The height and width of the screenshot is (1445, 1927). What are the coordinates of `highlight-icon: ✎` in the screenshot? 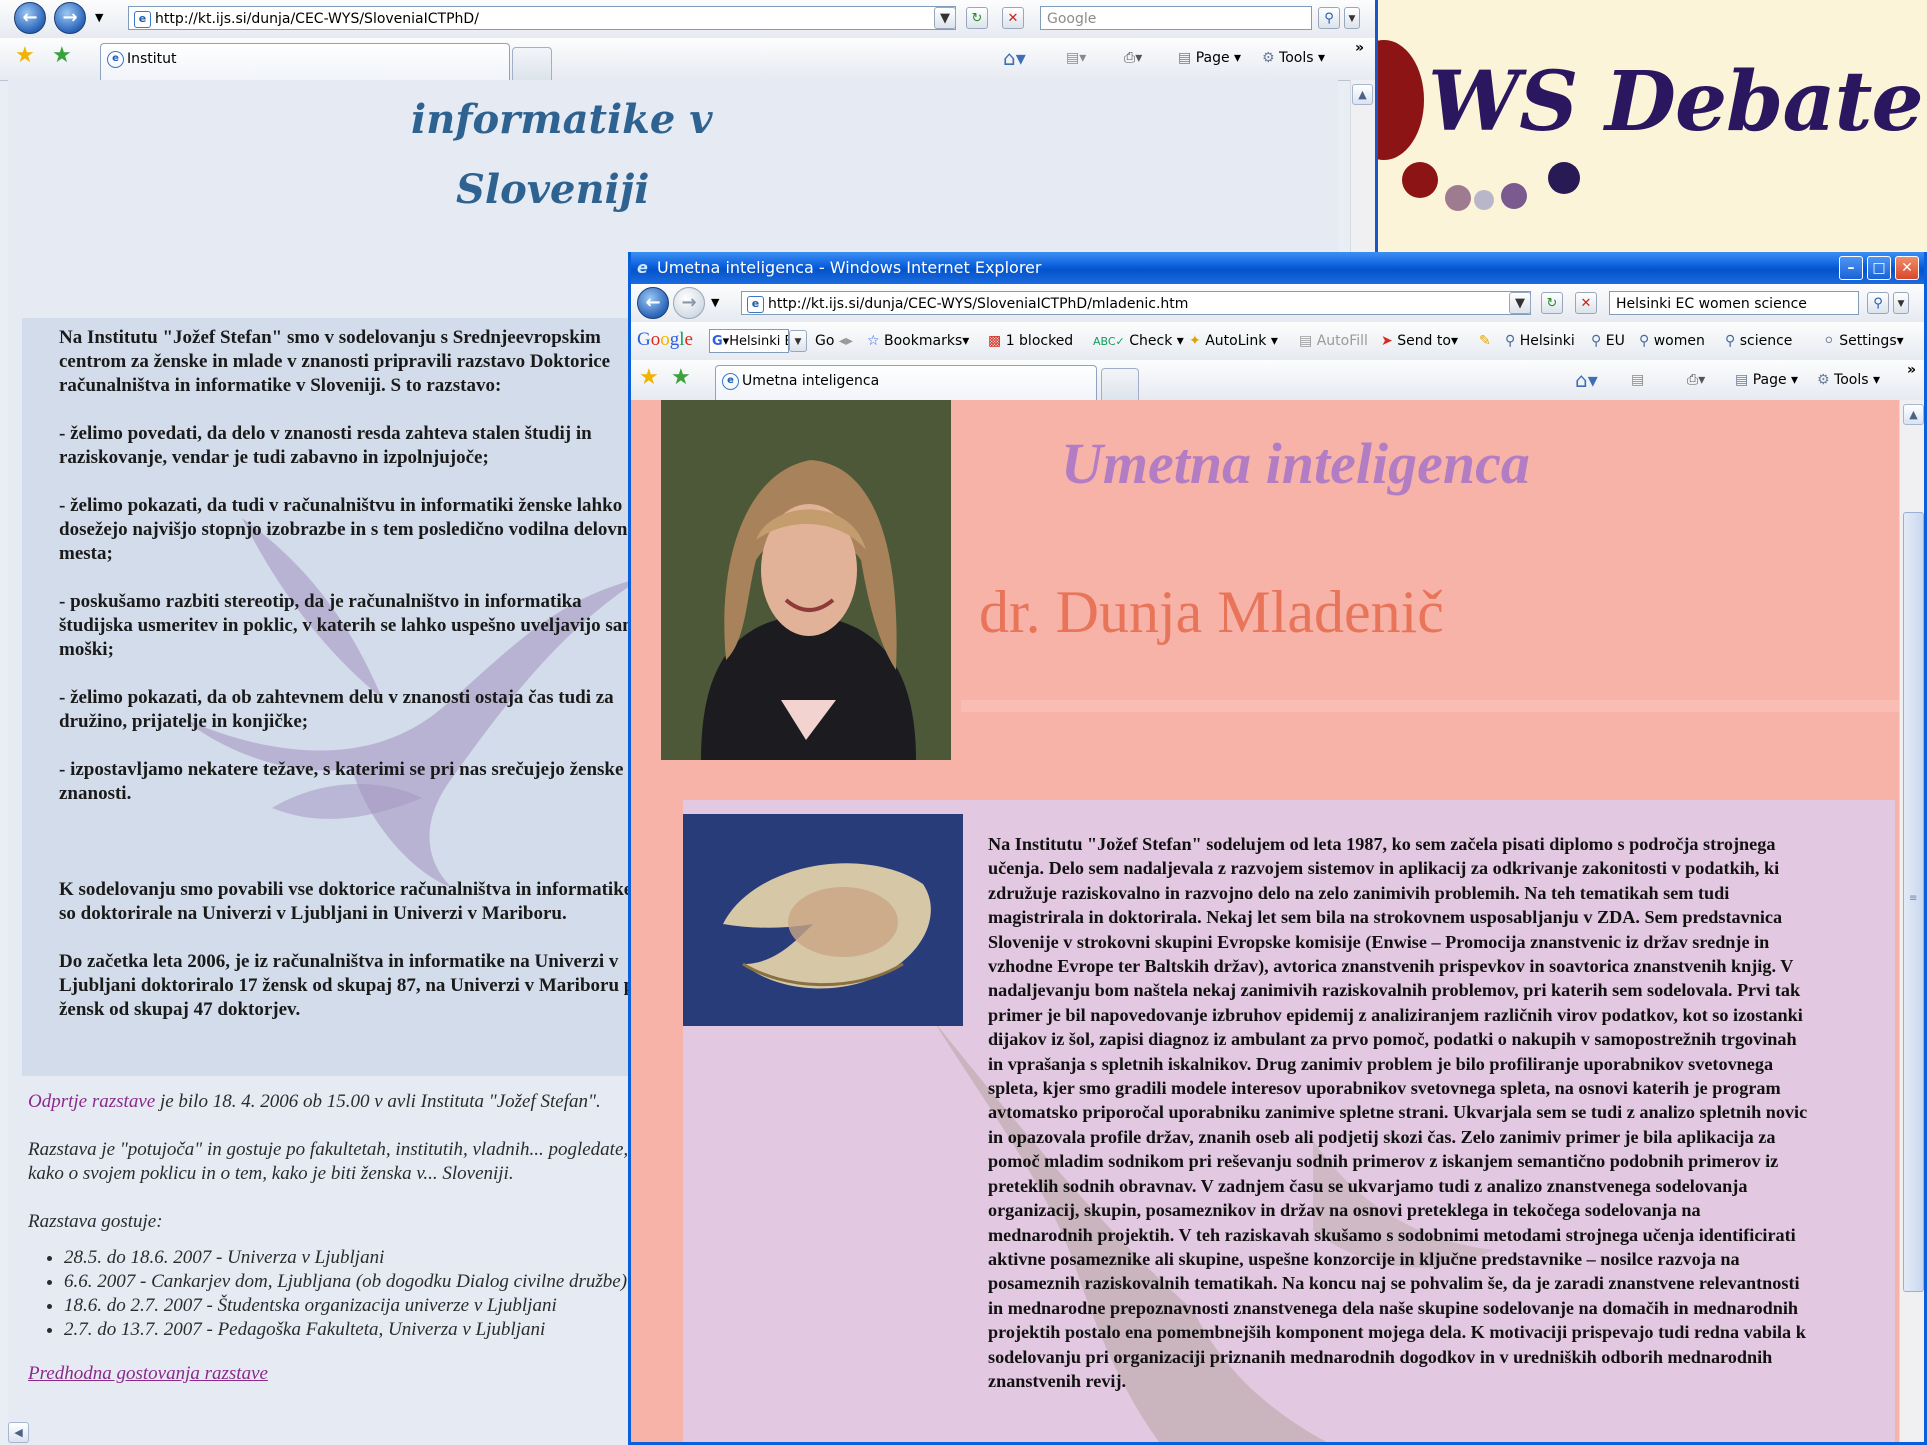 It's located at (1485, 341).